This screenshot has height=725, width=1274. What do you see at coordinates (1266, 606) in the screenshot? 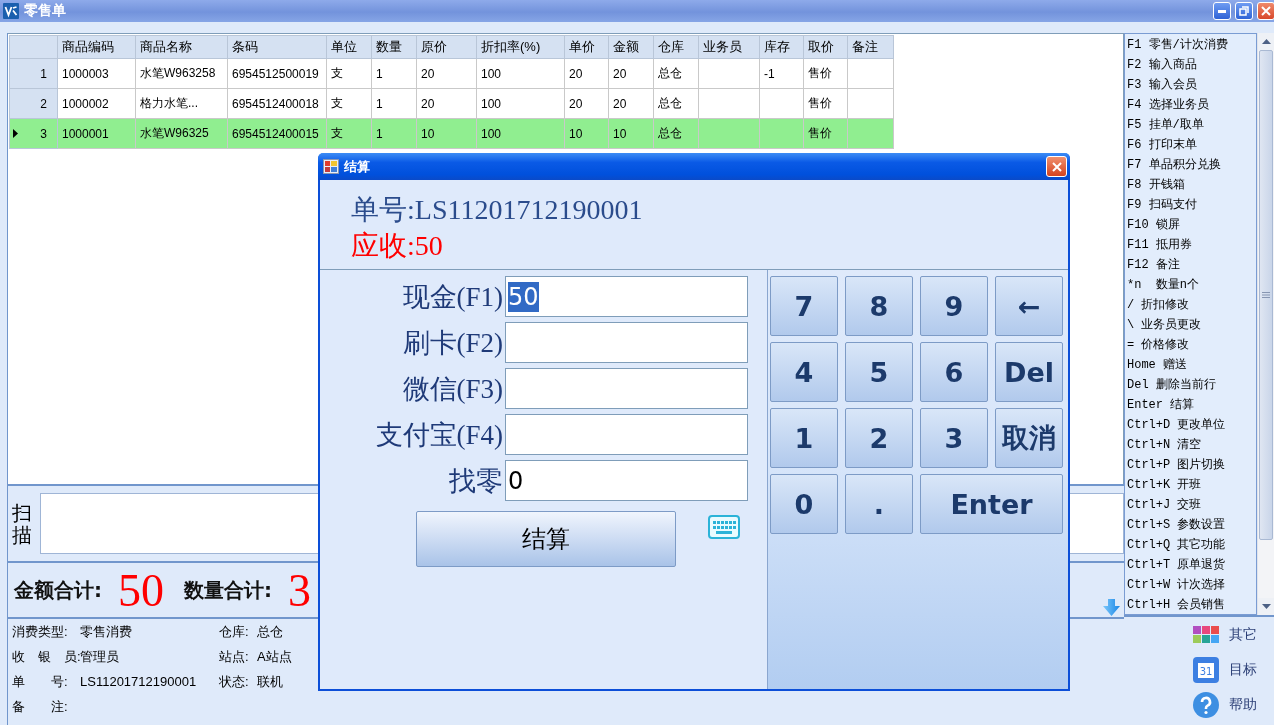
I see `scroll-down-button` at bounding box center [1266, 606].